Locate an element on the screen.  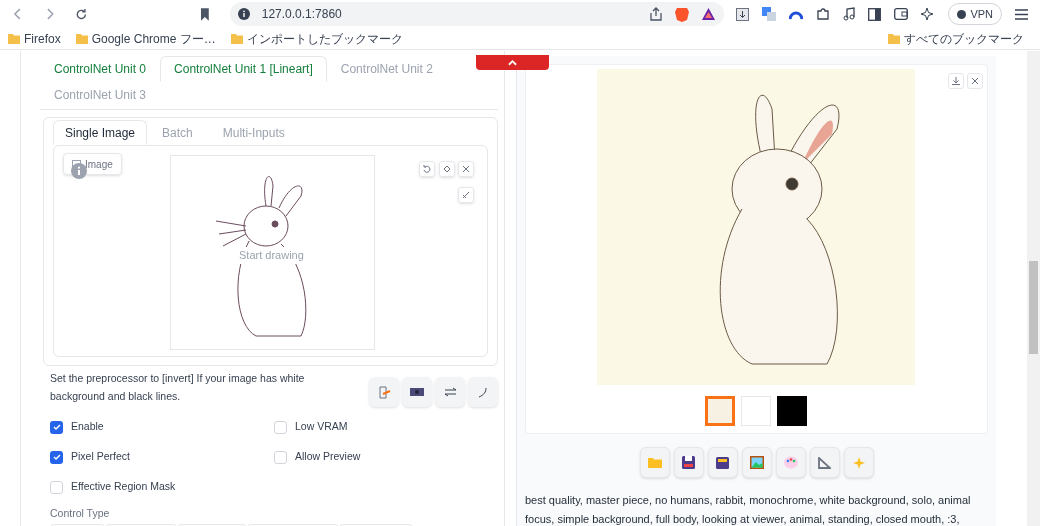
undo-button is located at coordinates (427, 169).